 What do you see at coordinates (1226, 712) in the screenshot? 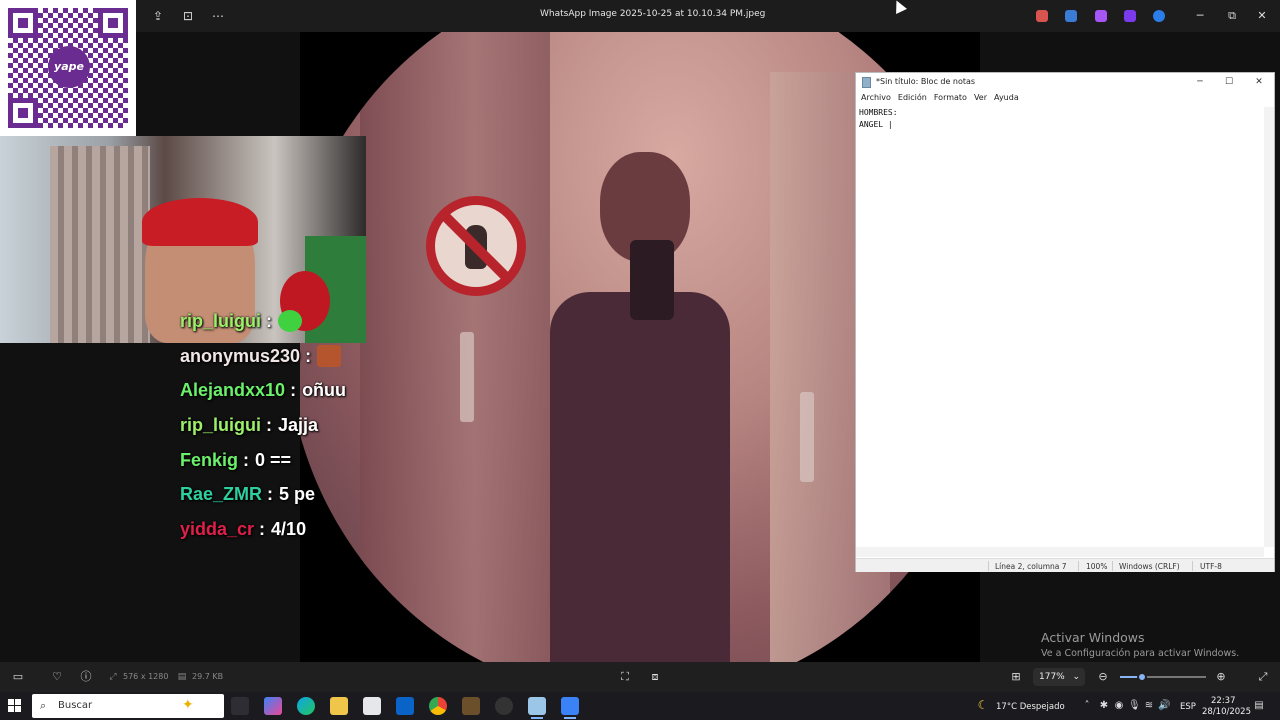
I see `clock-date: 28/10/2025` at bounding box center [1226, 712].